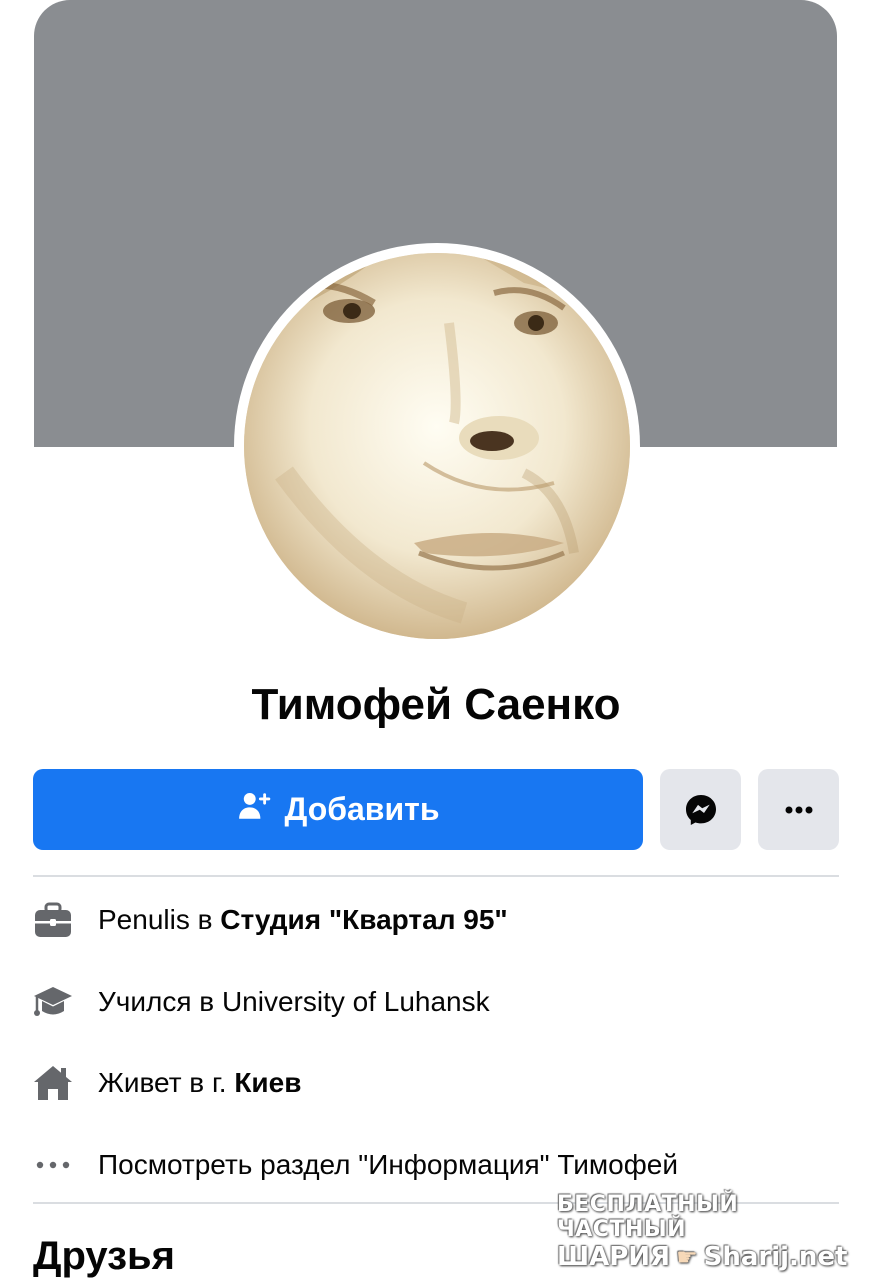 The image size is (872, 1280). I want to click on messenger-button, so click(700, 809).